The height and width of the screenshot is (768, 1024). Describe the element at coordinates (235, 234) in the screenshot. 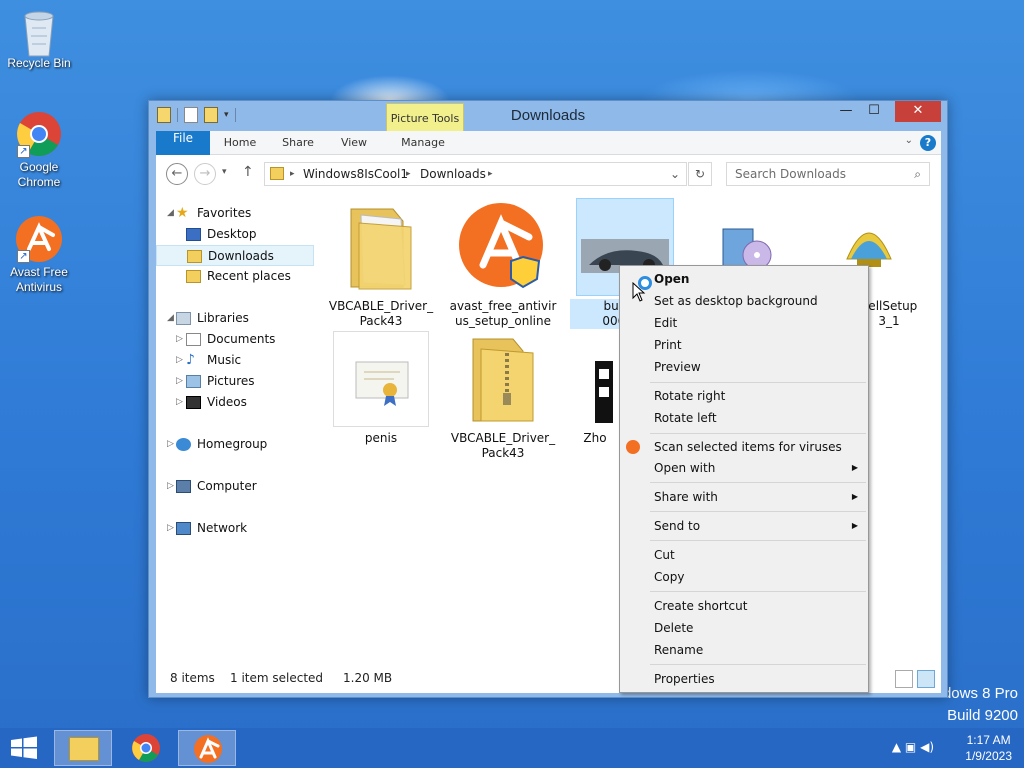

I see `nav-desktop: Desktop` at that location.